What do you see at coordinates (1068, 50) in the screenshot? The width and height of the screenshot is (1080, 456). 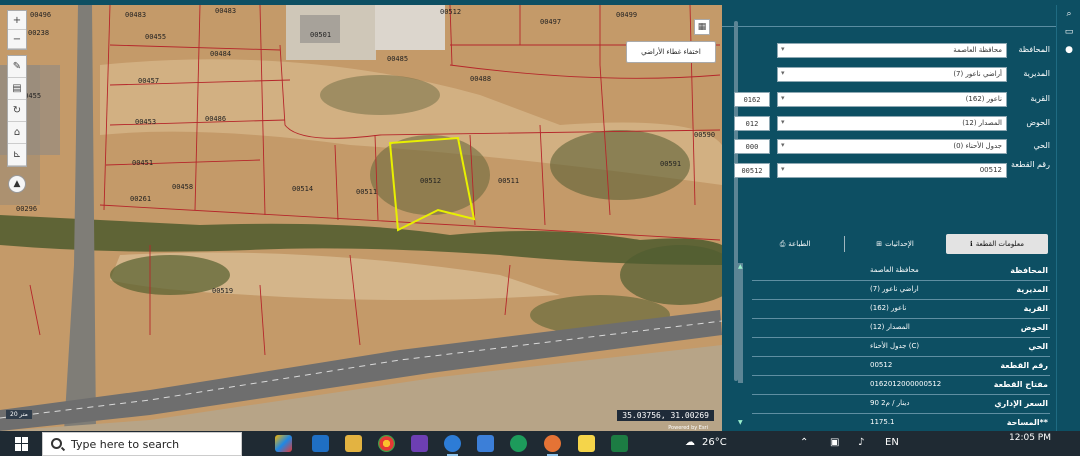 I see `location-pin-icon: ●` at bounding box center [1068, 50].